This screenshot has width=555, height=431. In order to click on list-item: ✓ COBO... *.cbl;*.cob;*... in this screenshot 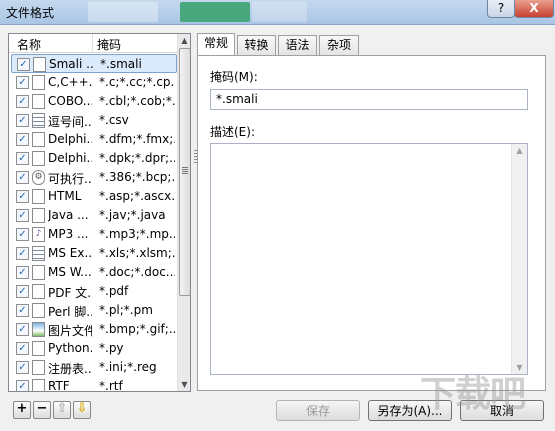, I will do `click(94, 101)`.